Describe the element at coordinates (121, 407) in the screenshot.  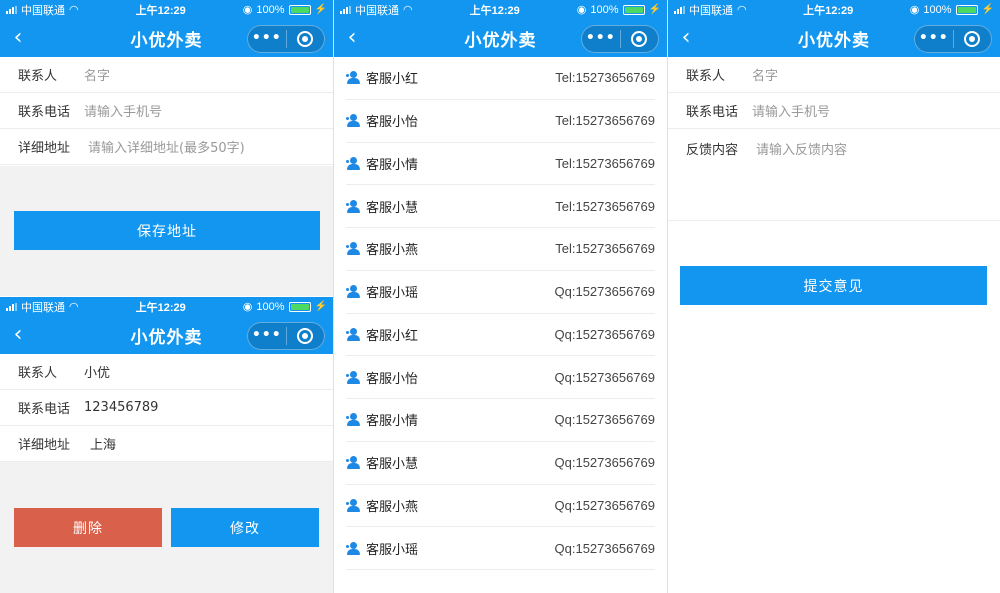
I see `phone-input: 123456789` at that location.